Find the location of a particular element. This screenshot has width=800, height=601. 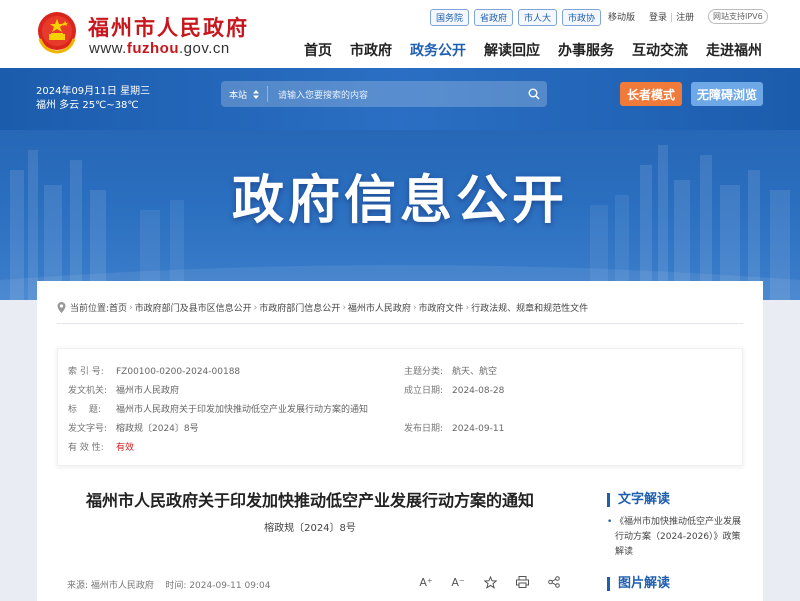

meta-date-value: 2024-08-28 is located at coordinates (478, 391).